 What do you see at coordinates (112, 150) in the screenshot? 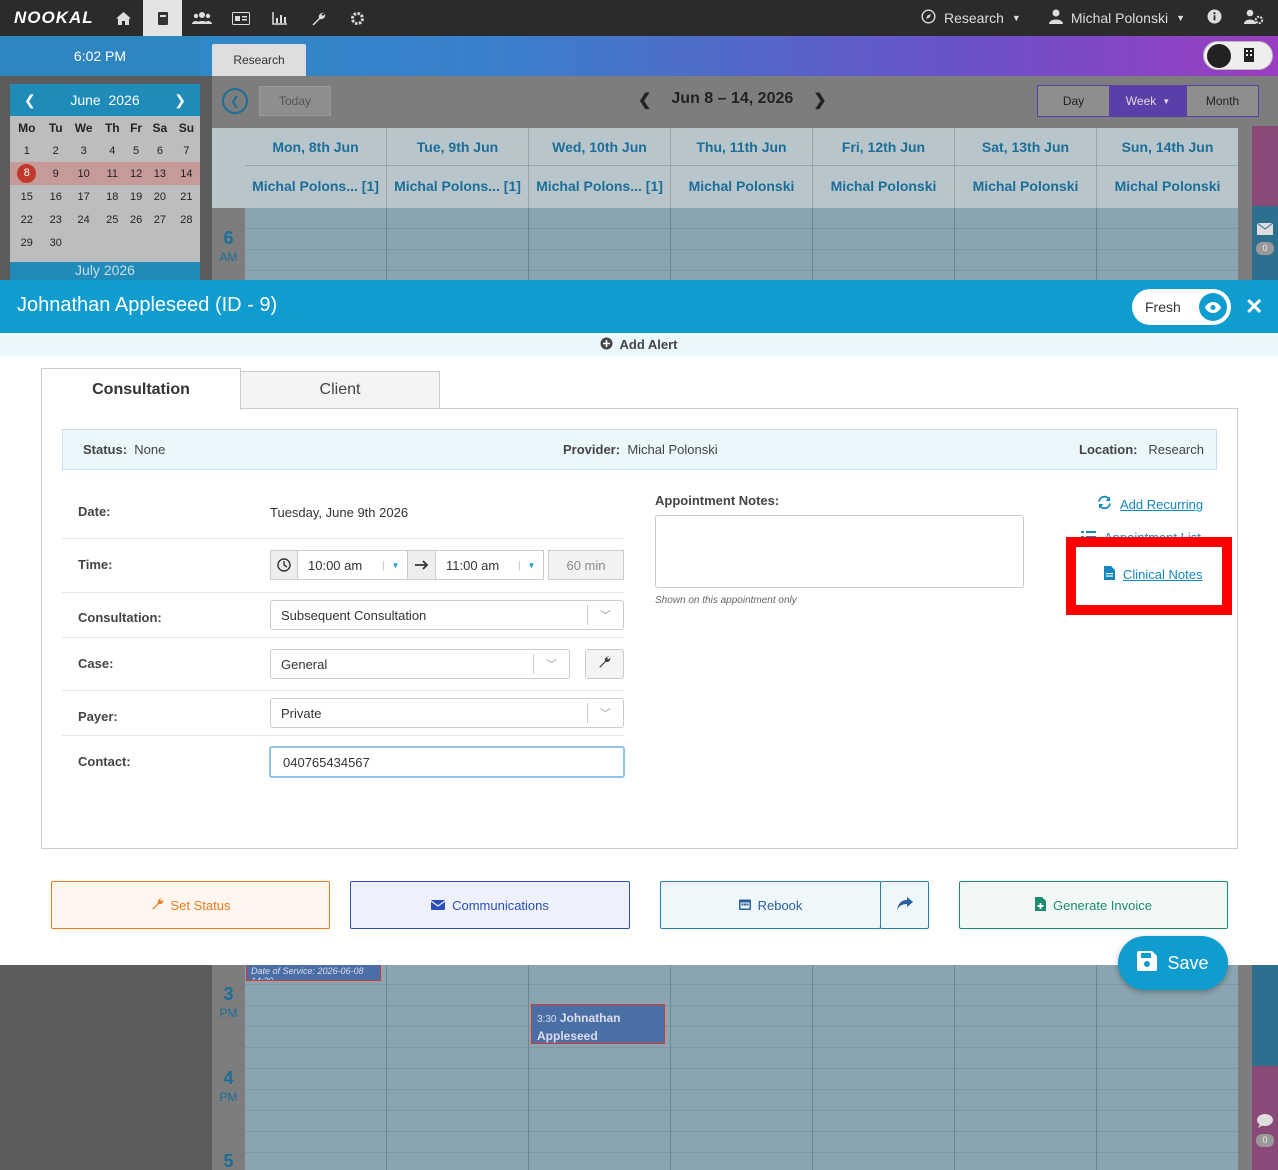
I see `mini-cal-day: 4` at bounding box center [112, 150].